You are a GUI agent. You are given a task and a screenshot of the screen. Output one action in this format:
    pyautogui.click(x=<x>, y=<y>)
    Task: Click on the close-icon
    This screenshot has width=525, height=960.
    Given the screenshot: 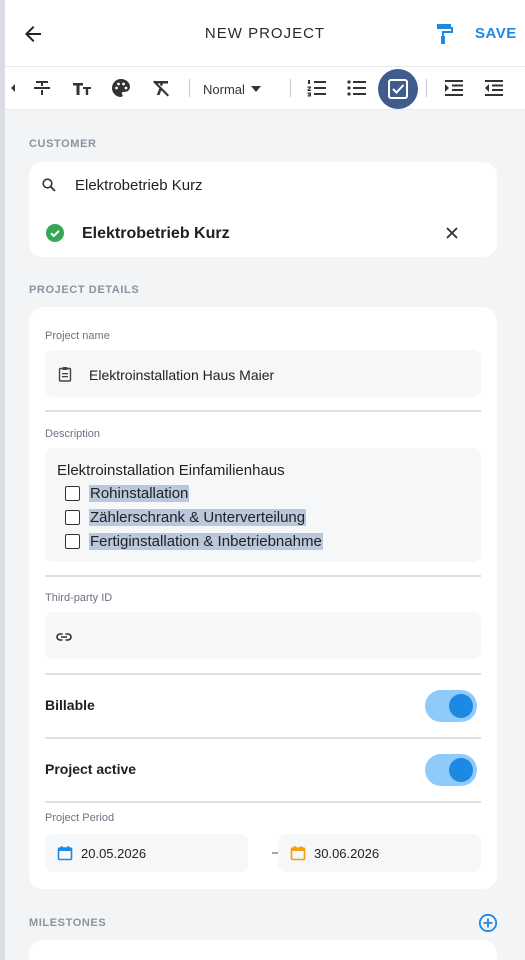 What is the action you would take?
    pyautogui.click(x=452, y=233)
    